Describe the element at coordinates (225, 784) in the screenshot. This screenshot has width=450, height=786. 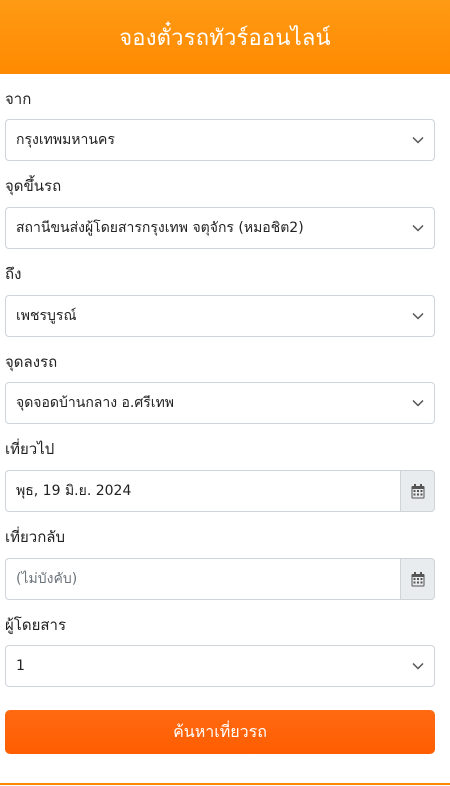
I see `bottom-divider` at that location.